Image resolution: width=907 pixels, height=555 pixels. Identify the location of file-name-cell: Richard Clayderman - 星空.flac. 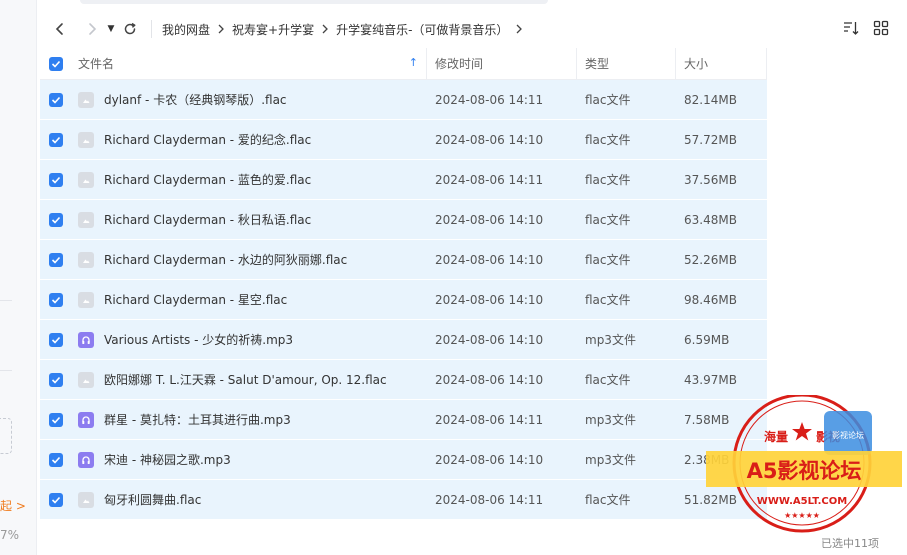
(249, 299).